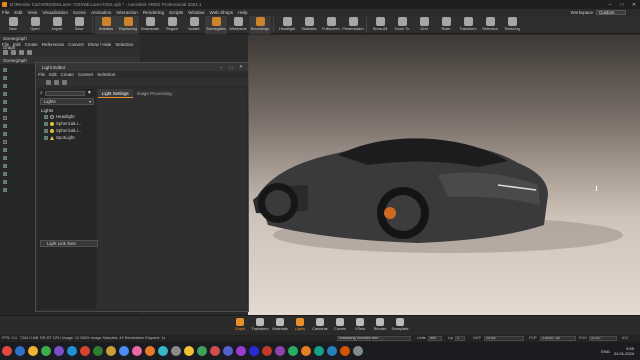 This screenshot has width=640, height=360. What do you see at coordinates (53, 74) in the screenshot?
I see `le-menu-edit: Edit` at bounding box center [53, 74].